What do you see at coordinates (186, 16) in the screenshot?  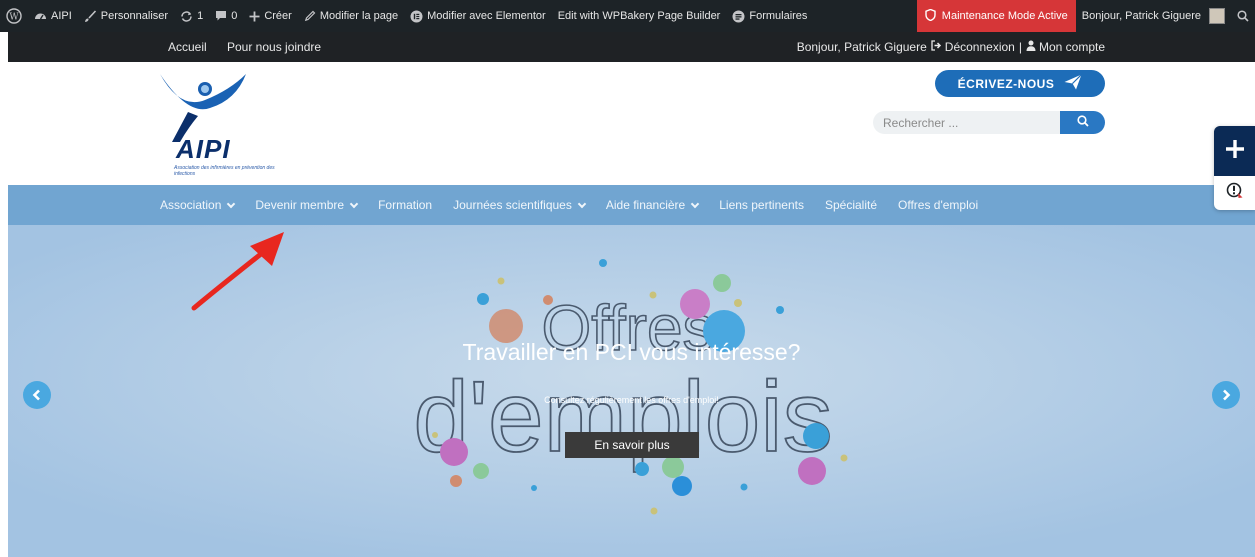 I see `updates-icon` at bounding box center [186, 16].